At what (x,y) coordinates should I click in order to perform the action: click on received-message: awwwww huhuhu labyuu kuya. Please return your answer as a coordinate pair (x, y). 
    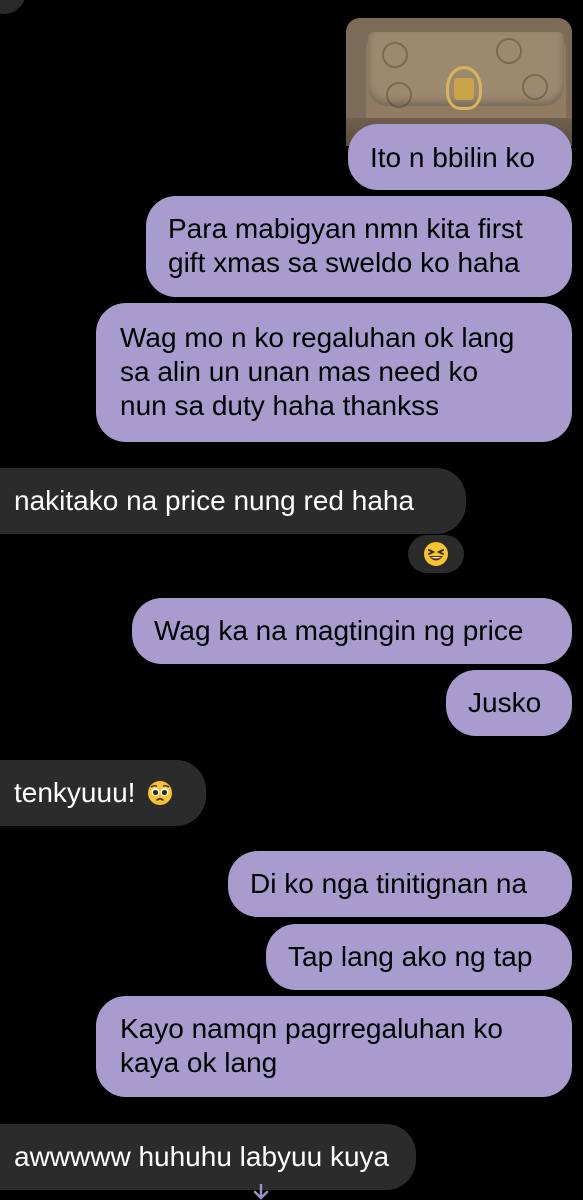
    Looking at the image, I should click on (208, 1157).